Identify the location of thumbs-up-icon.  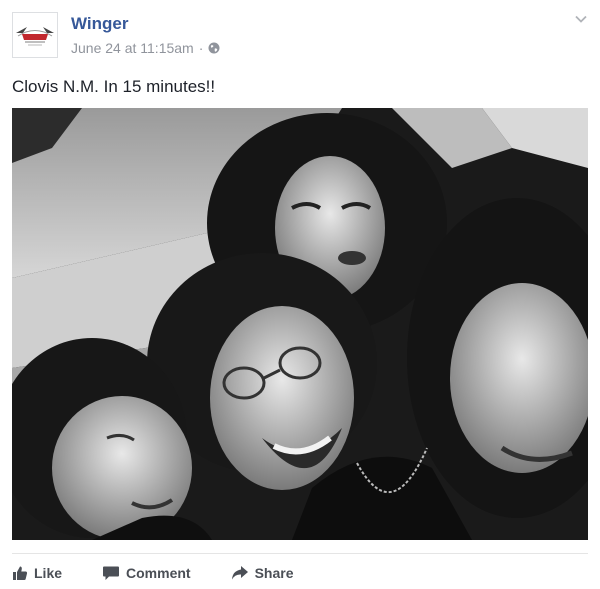
(20, 573).